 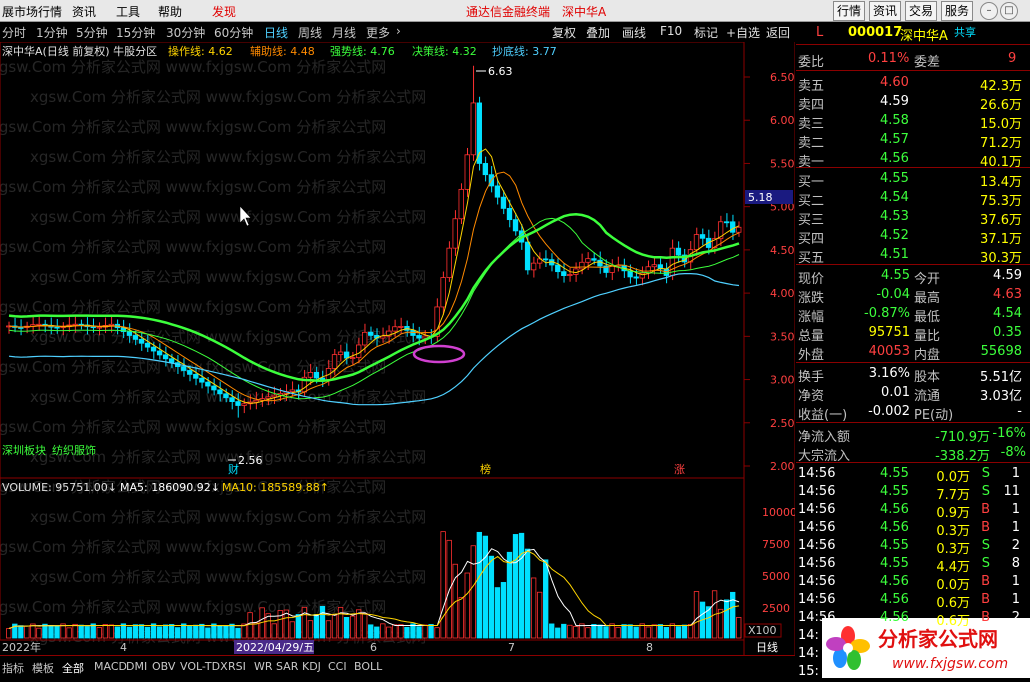 What do you see at coordinates (52, 32) in the screenshot?
I see `tab-1min: 1分钟` at bounding box center [52, 32].